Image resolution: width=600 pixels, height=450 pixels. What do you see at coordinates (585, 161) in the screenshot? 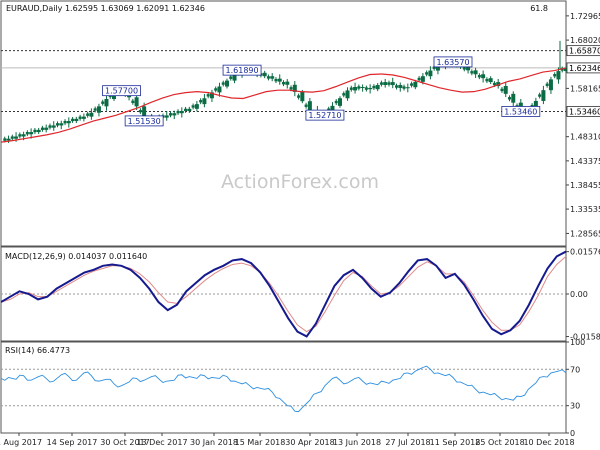
I see `price-ytick-label: 1.43375` at bounding box center [585, 161].